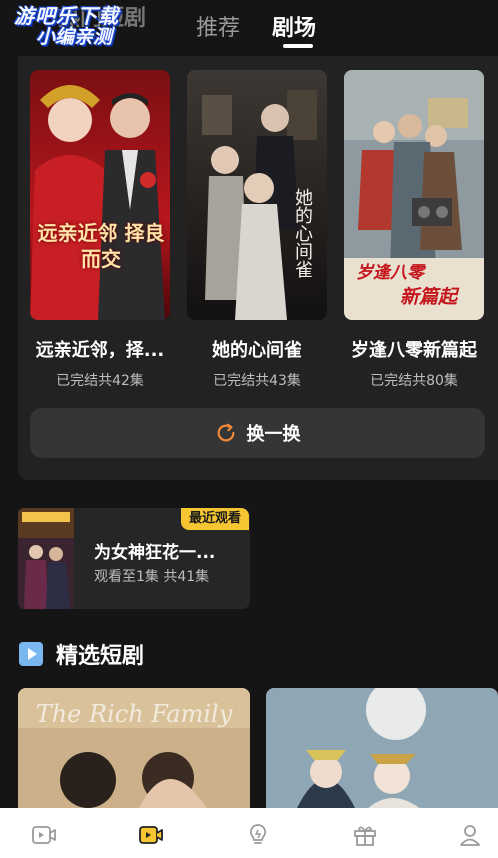 The height and width of the screenshot is (858, 498). I want to click on recent-watch-card: 最近观看 为女神狂花一... 观看至1集 共41集, so click(134, 558).